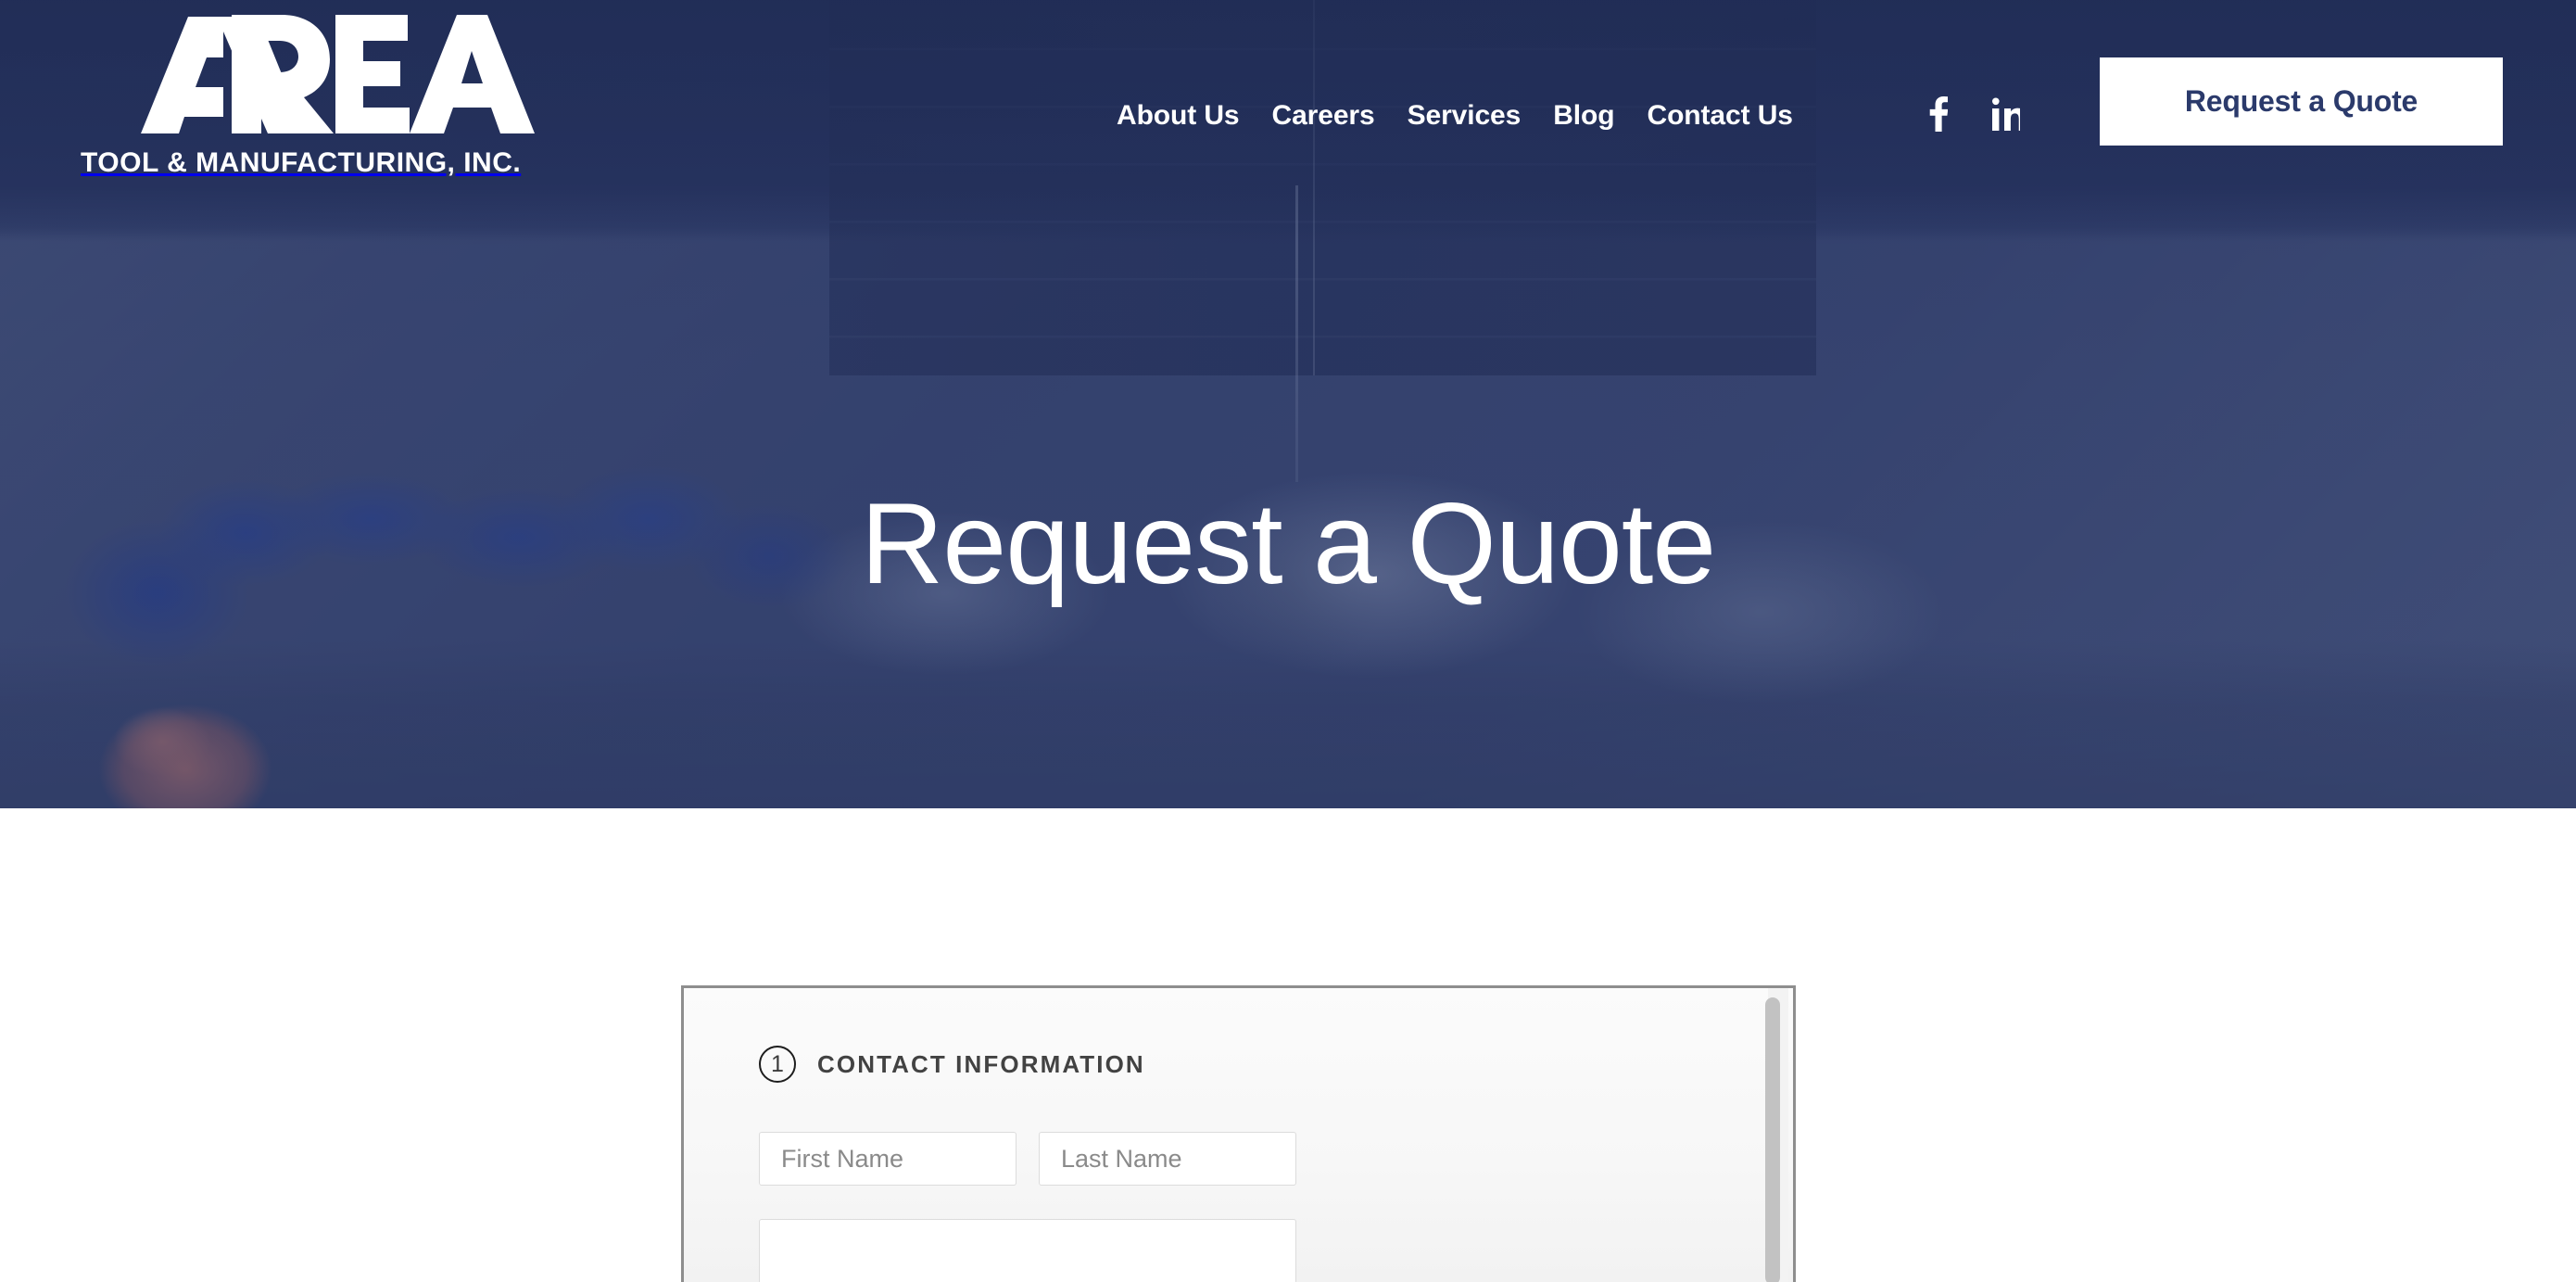 This screenshot has height=1282, width=2576. What do you see at coordinates (1323, 116) in the screenshot?
I see `nav-item-careers: Careers` at bounding box center [1323, 116].